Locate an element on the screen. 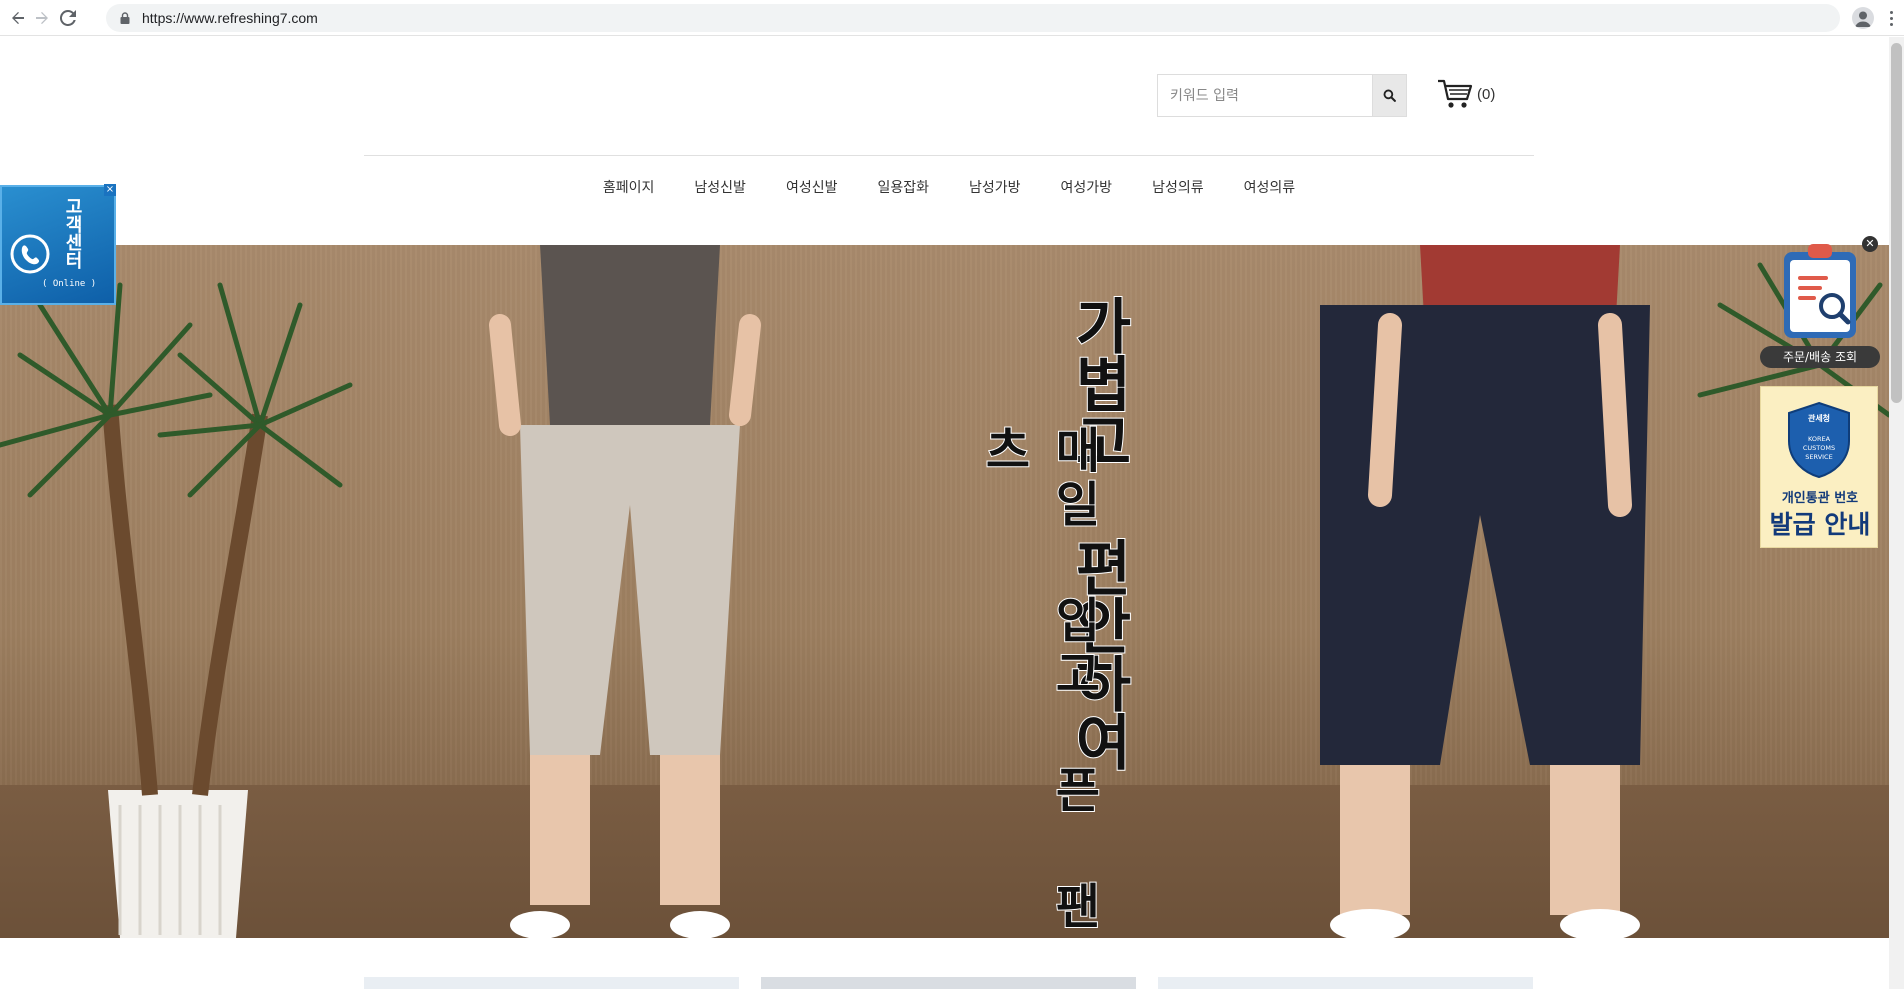  back-arrow-icon is located at coordinates (18, 18).